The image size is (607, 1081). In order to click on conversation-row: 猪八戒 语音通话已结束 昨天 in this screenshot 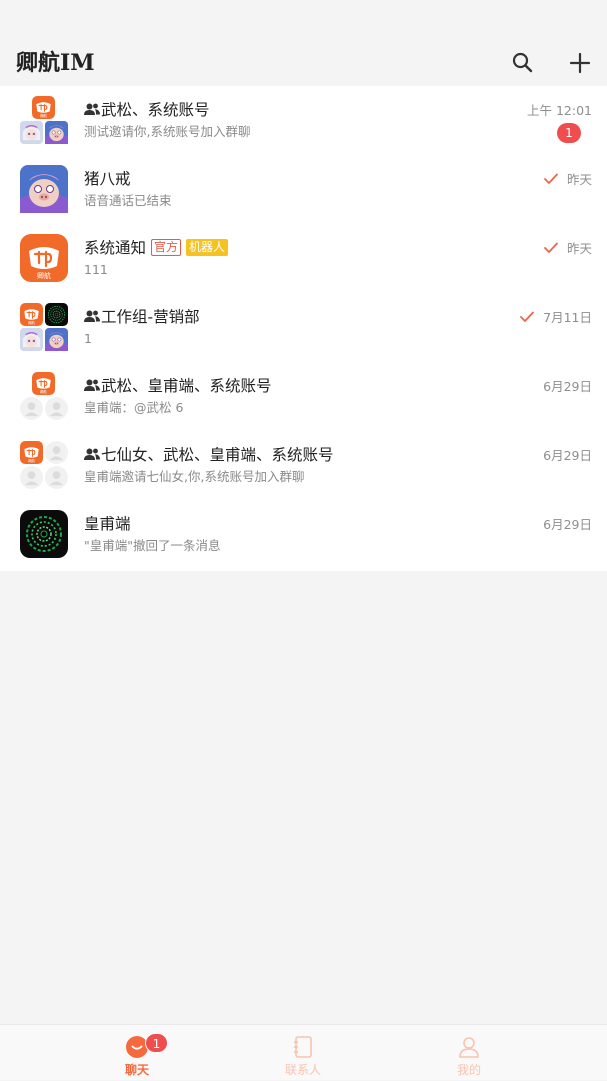, I will do `click(303, 189)`.